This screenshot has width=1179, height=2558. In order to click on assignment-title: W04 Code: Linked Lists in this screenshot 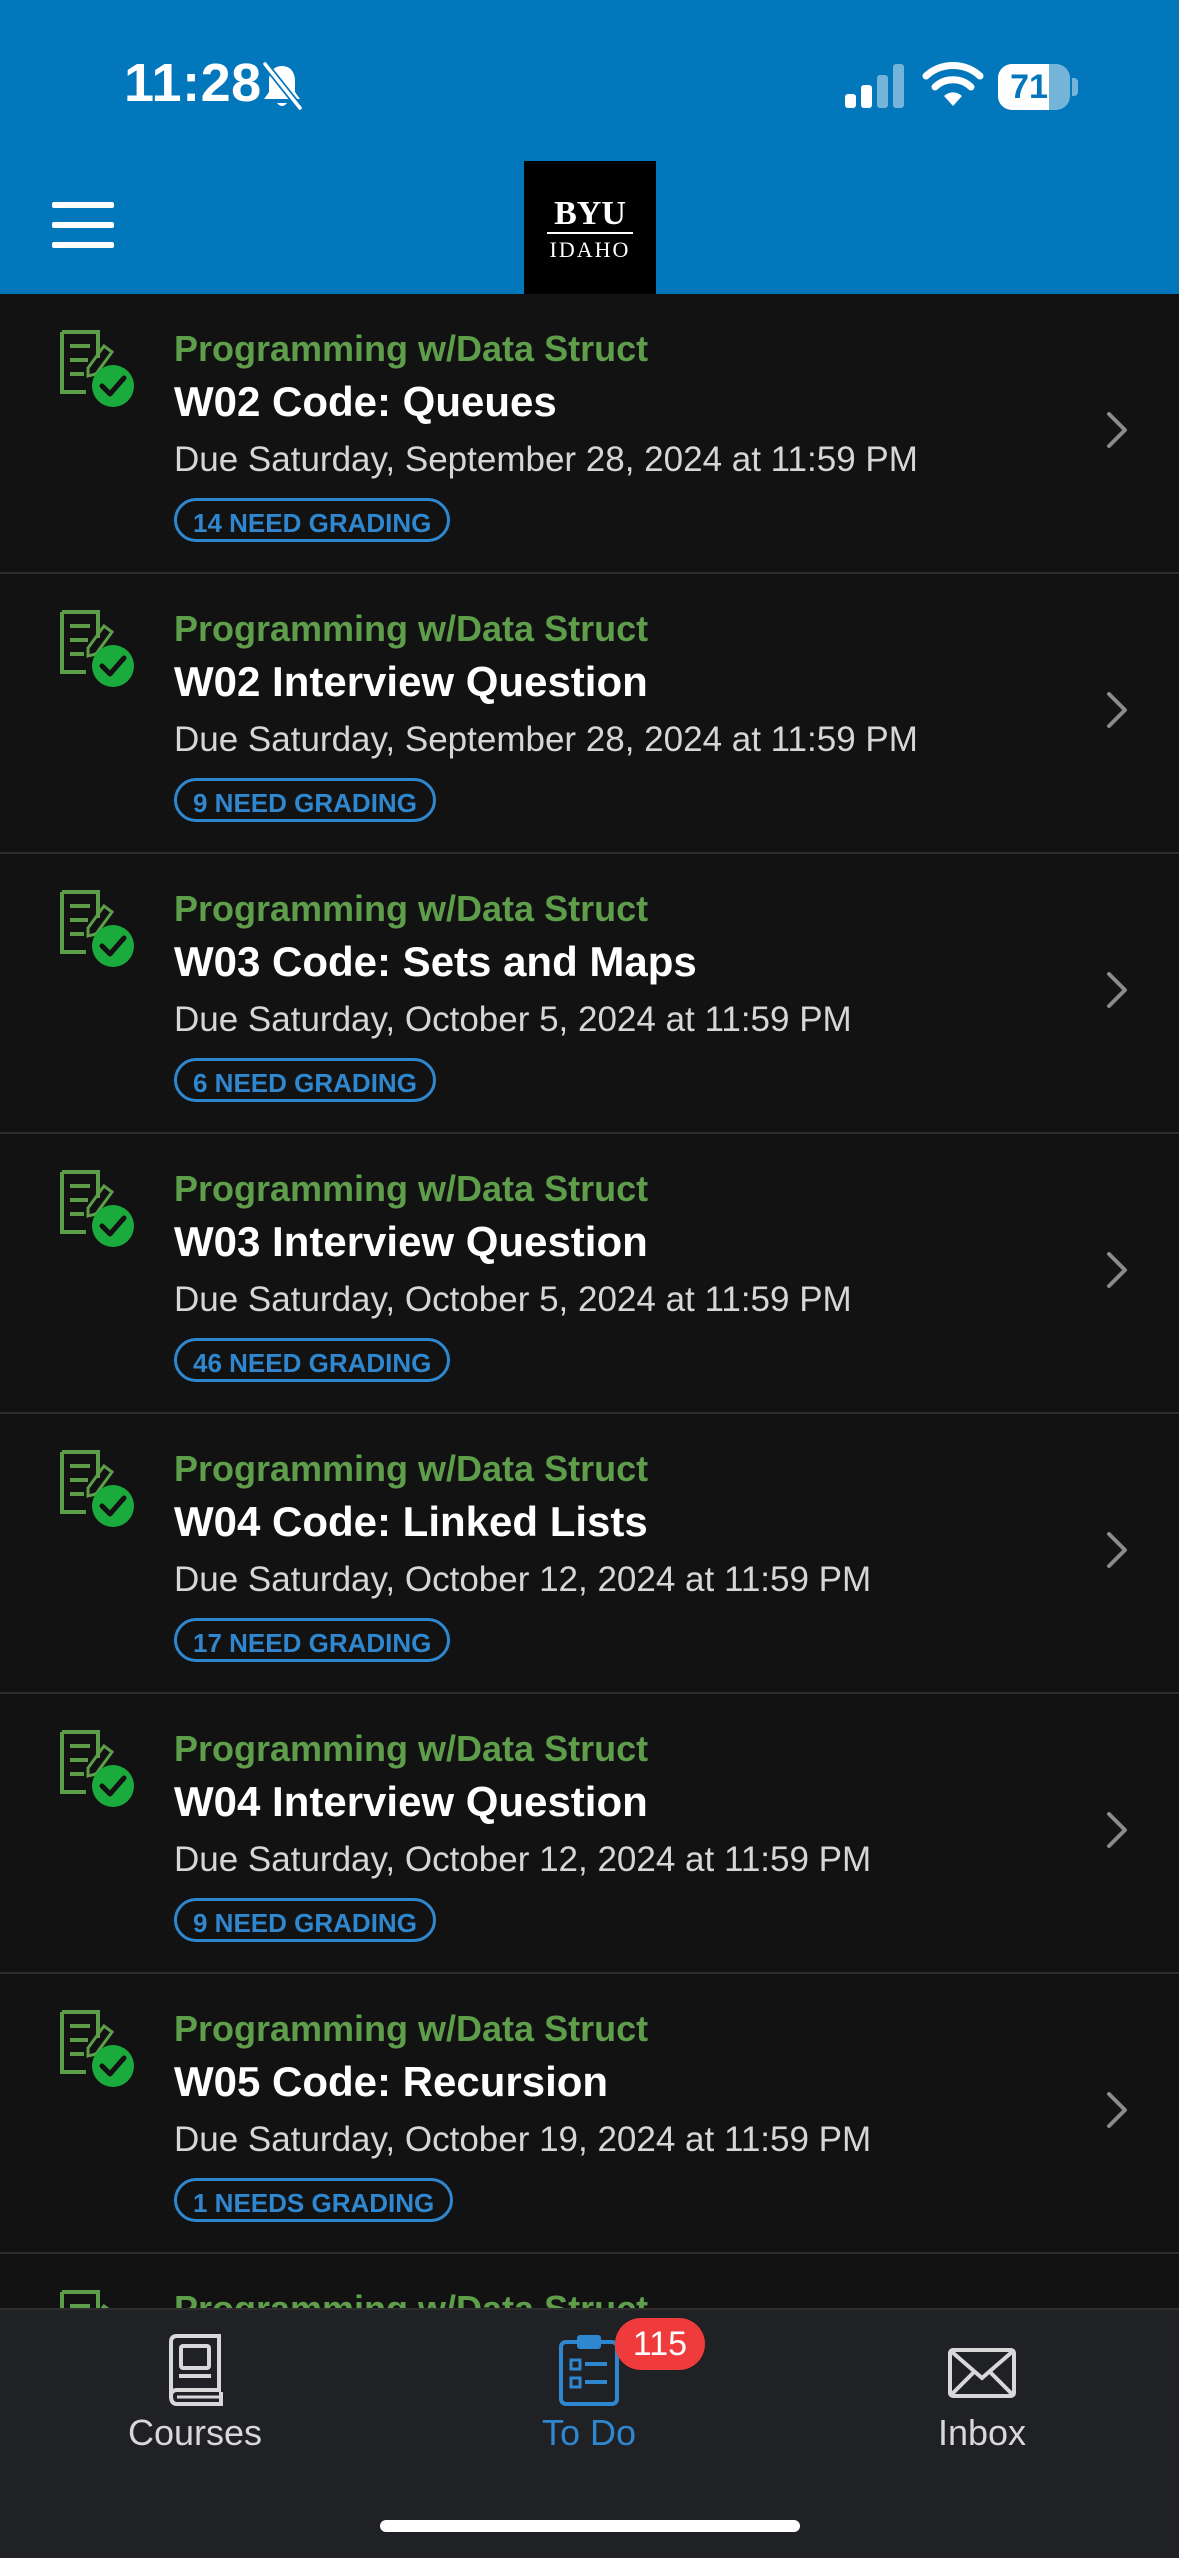, I will do `click(411, 1521)`.